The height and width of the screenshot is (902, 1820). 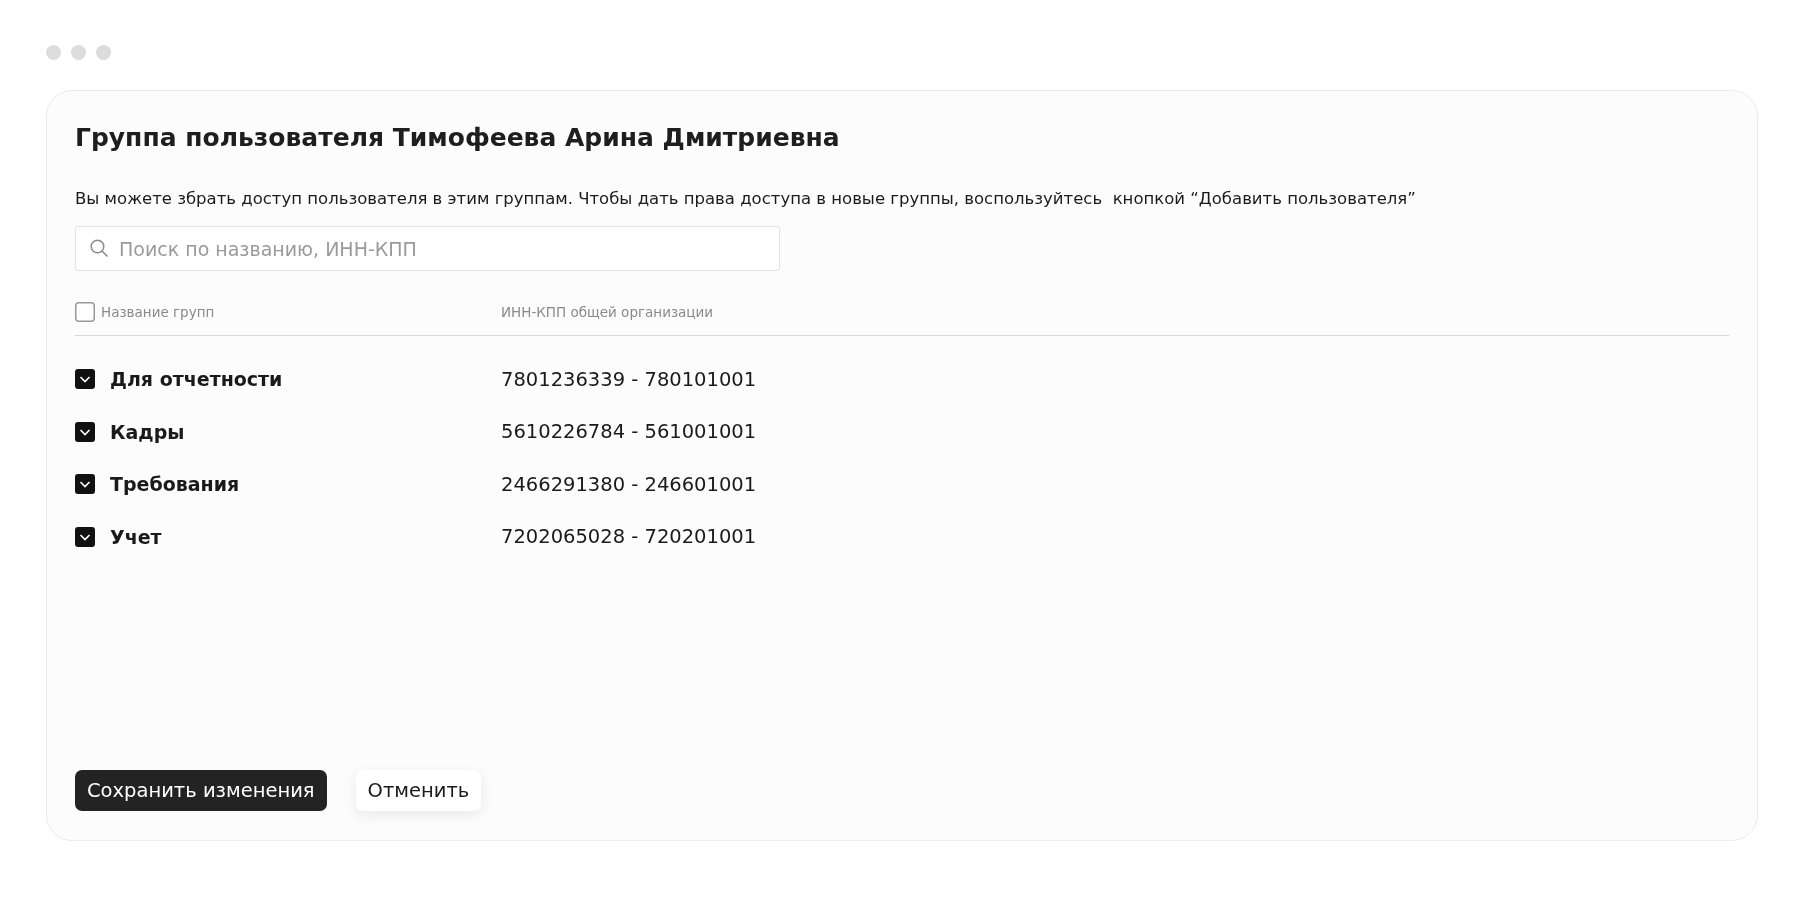 I want to click on dialog-title: Группа пользователя Тимофеева Арина Дмитриевна, so click(x=457, y=138).